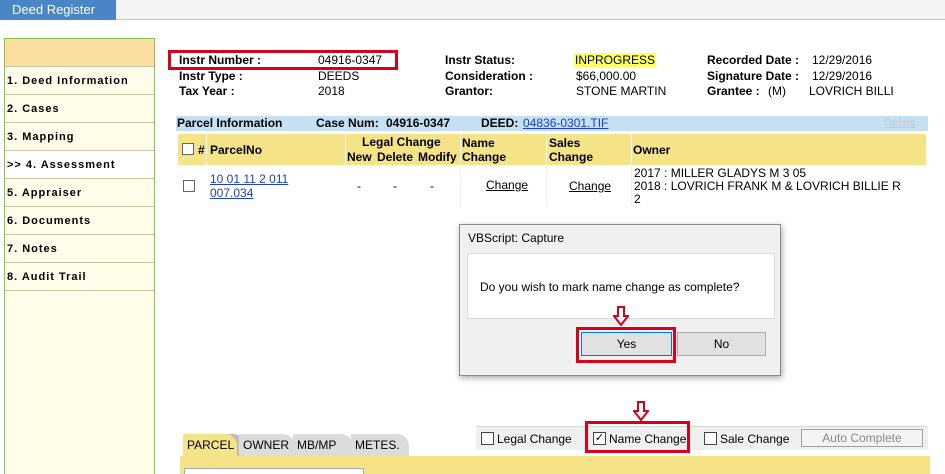 The height and width of the screenshot is (474, 945). I want to click on tab-parcel: PARCEL, so click(210, 445).